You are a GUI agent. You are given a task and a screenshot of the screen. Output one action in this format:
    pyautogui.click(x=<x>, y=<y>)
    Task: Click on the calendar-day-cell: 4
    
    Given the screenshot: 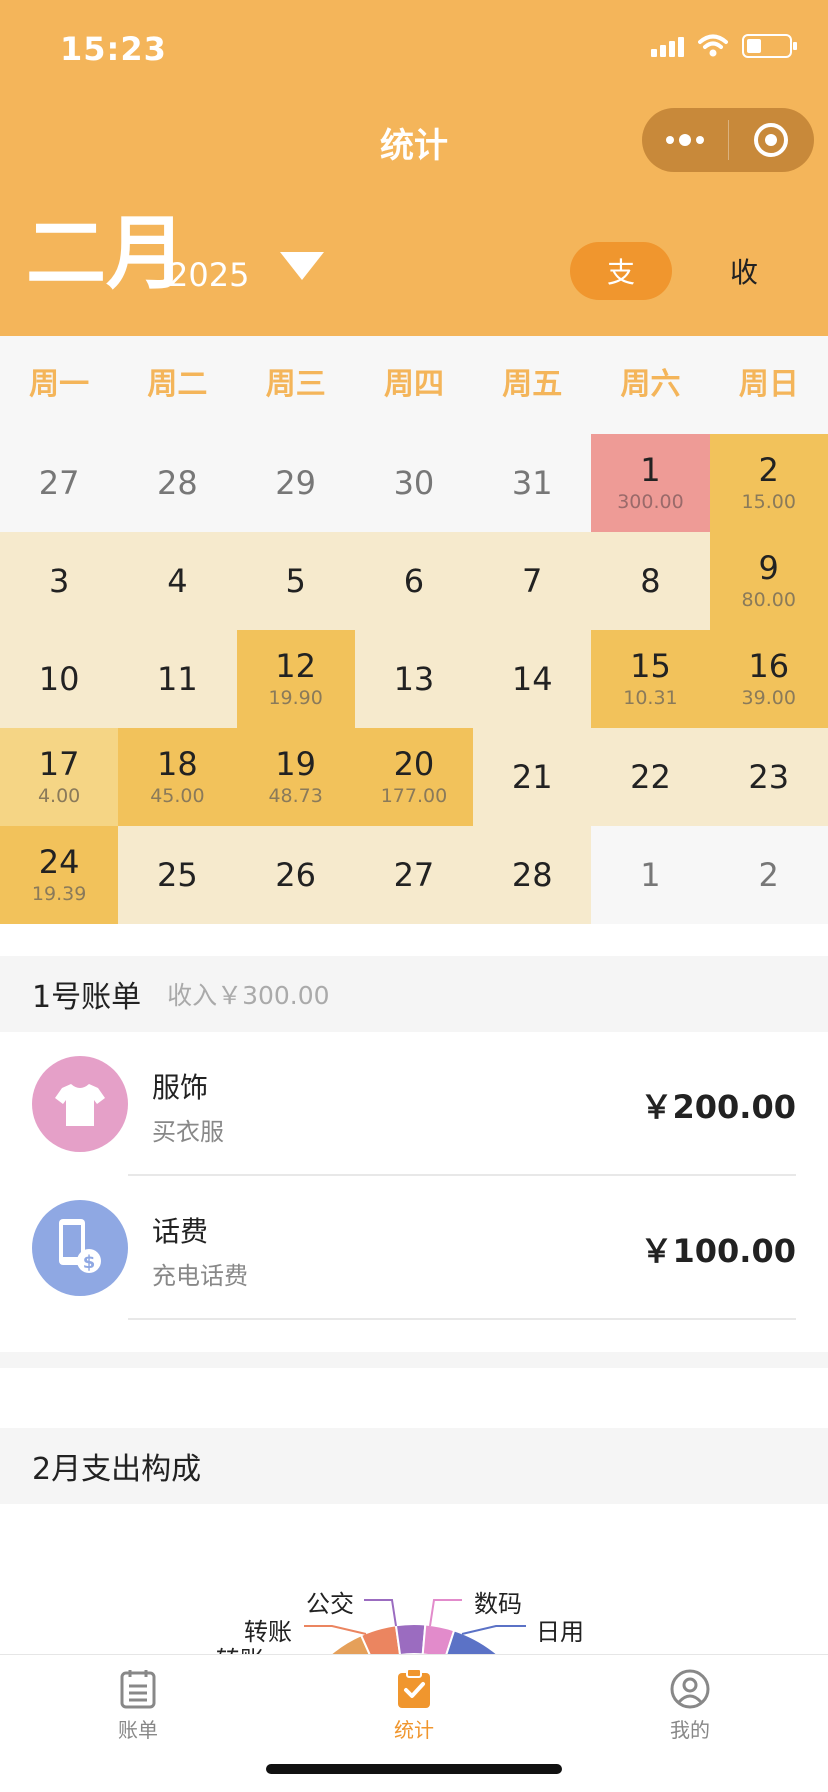 What is the action you would take?
    pyautogui.click(x=177, y=581)
    